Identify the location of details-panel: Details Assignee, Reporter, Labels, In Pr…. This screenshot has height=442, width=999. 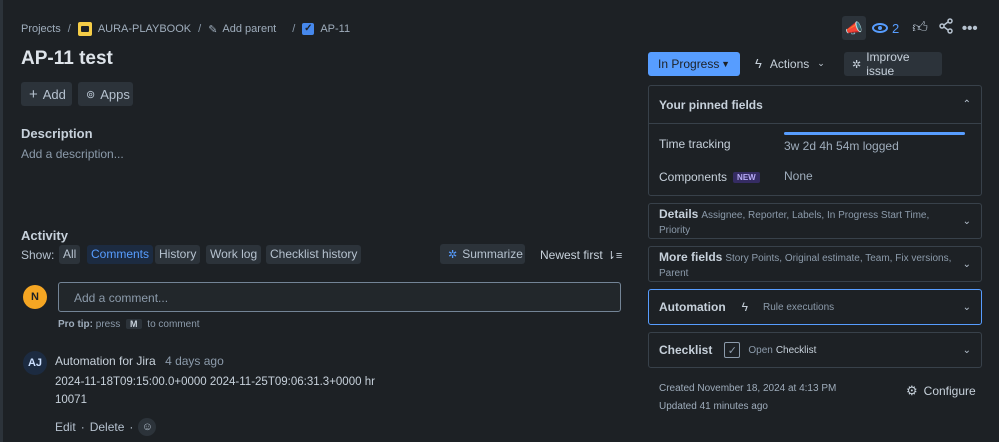
(815, 221).